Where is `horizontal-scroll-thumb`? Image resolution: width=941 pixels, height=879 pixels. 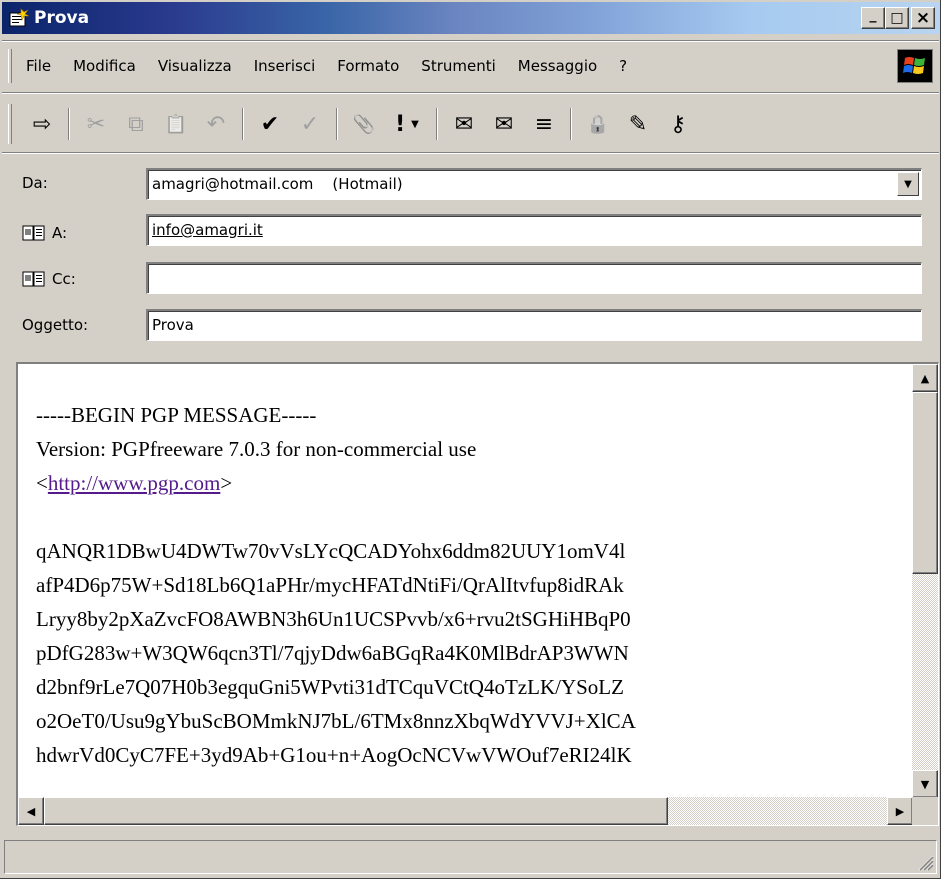
horizontal-scroll-thumb is located at coordinates (356, 811).